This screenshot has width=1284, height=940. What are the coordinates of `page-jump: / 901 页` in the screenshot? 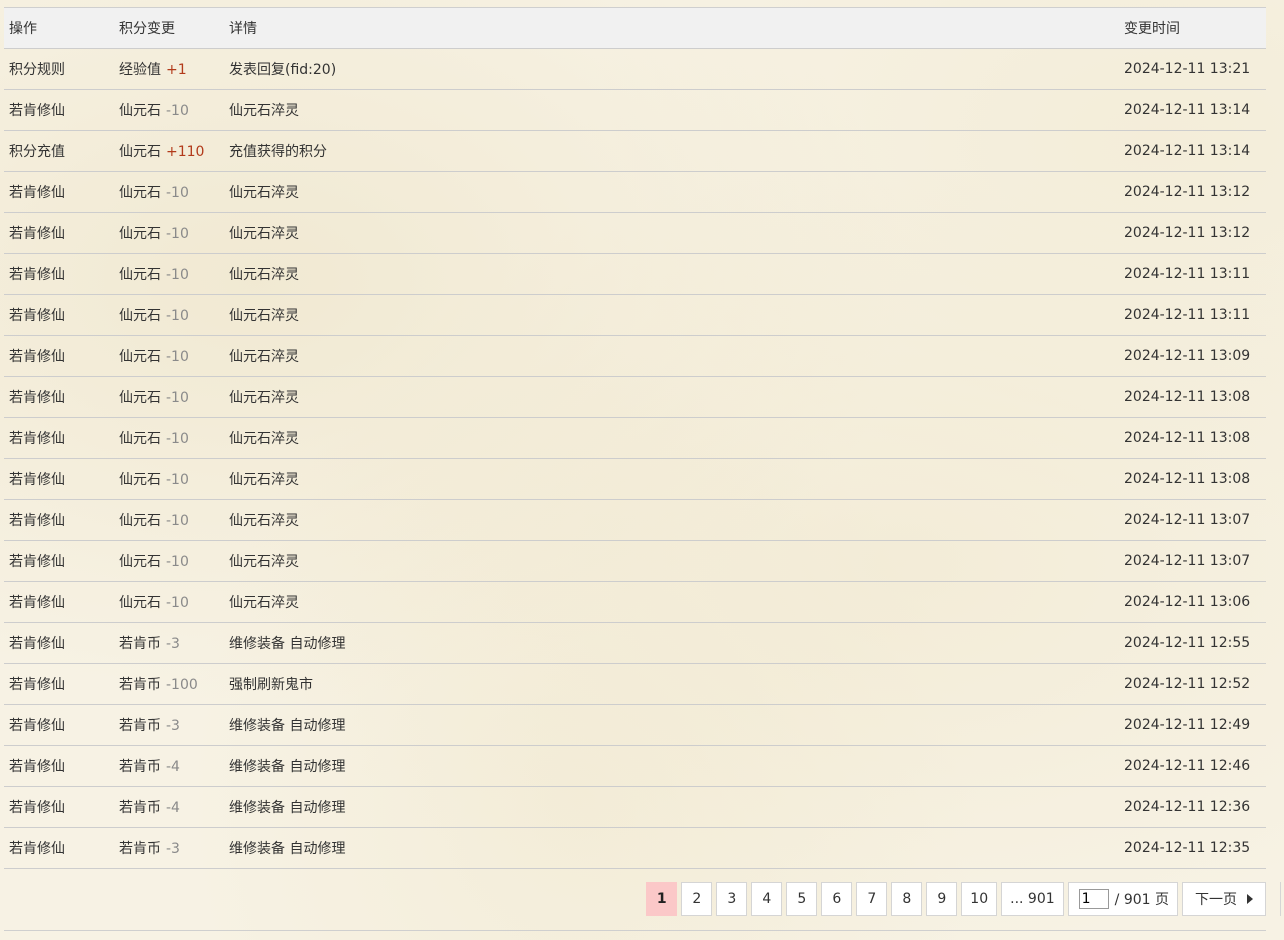 It's located at (1122, 899).